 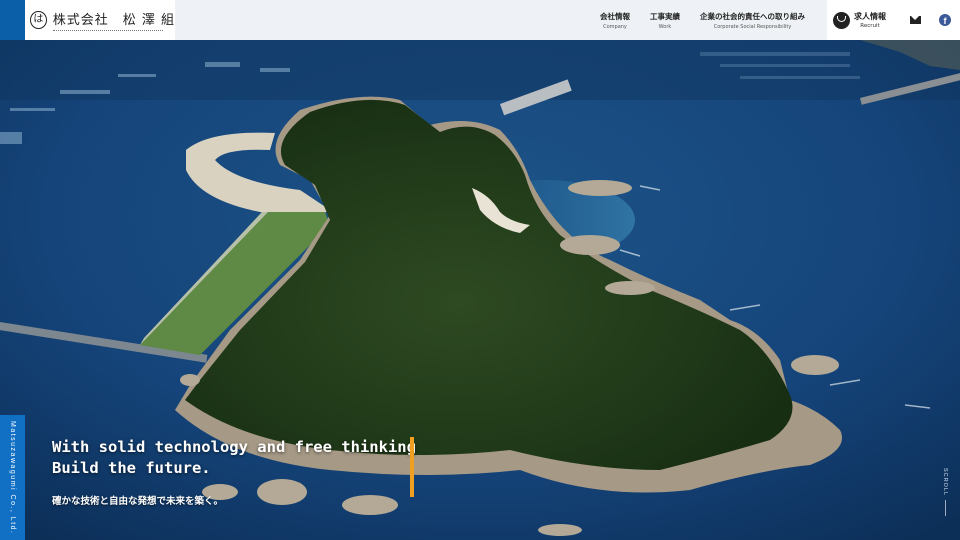 What do you see at coordinates (945, 482) in the screenshot?
I see `scroll-label: SCROLL` at bounding box center [945, 482].